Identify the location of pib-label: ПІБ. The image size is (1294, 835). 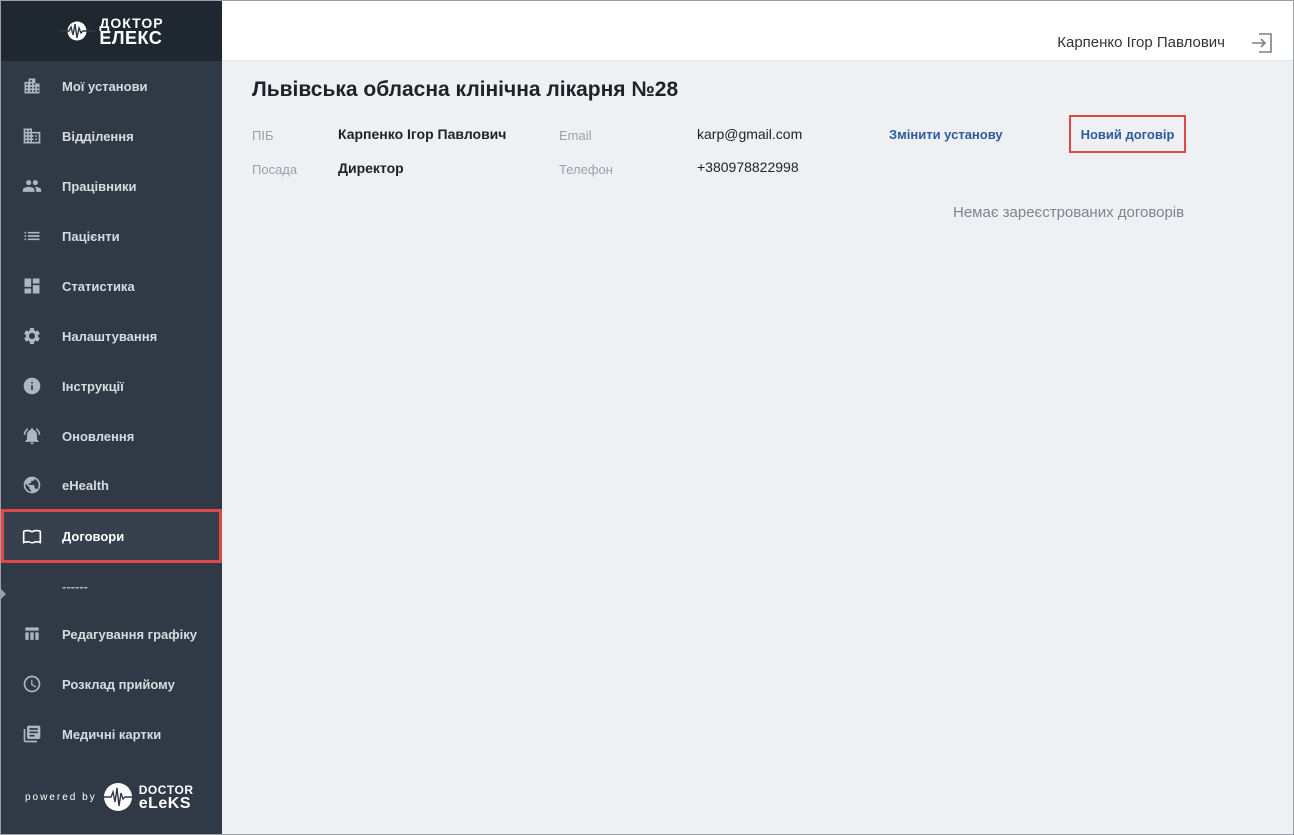
(263, 135).